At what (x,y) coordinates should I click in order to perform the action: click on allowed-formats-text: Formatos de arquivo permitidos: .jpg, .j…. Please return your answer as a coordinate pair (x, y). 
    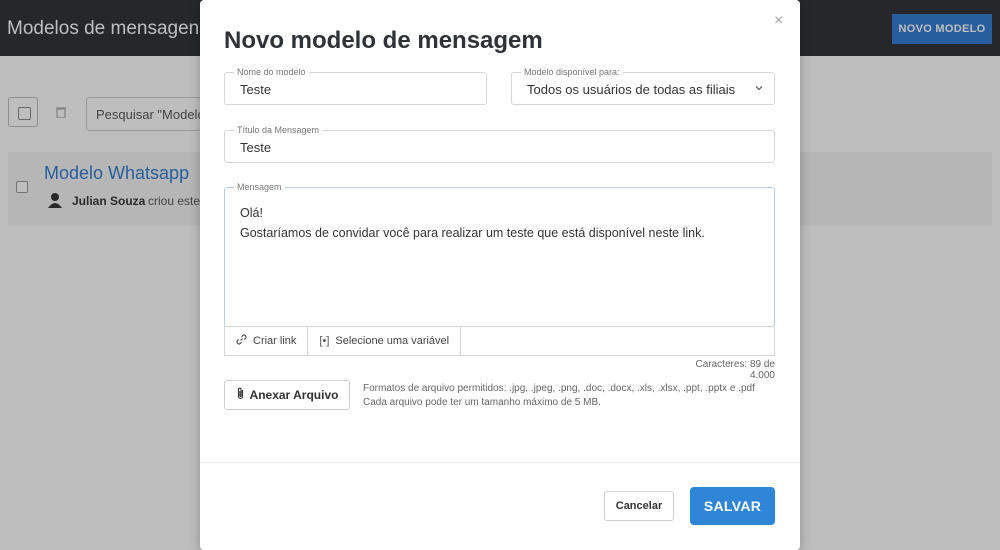
    Looking at the image, I should click on (559, 388).